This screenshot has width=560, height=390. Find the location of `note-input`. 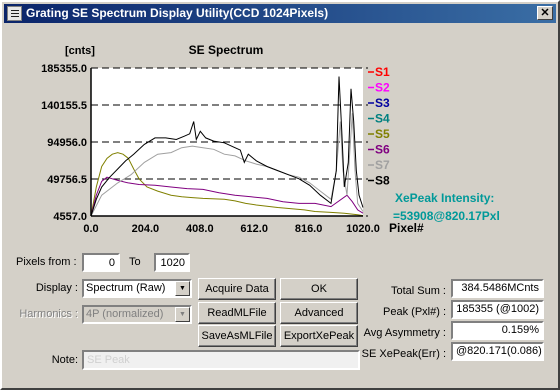

note-input is located at coordinates (221, 360).